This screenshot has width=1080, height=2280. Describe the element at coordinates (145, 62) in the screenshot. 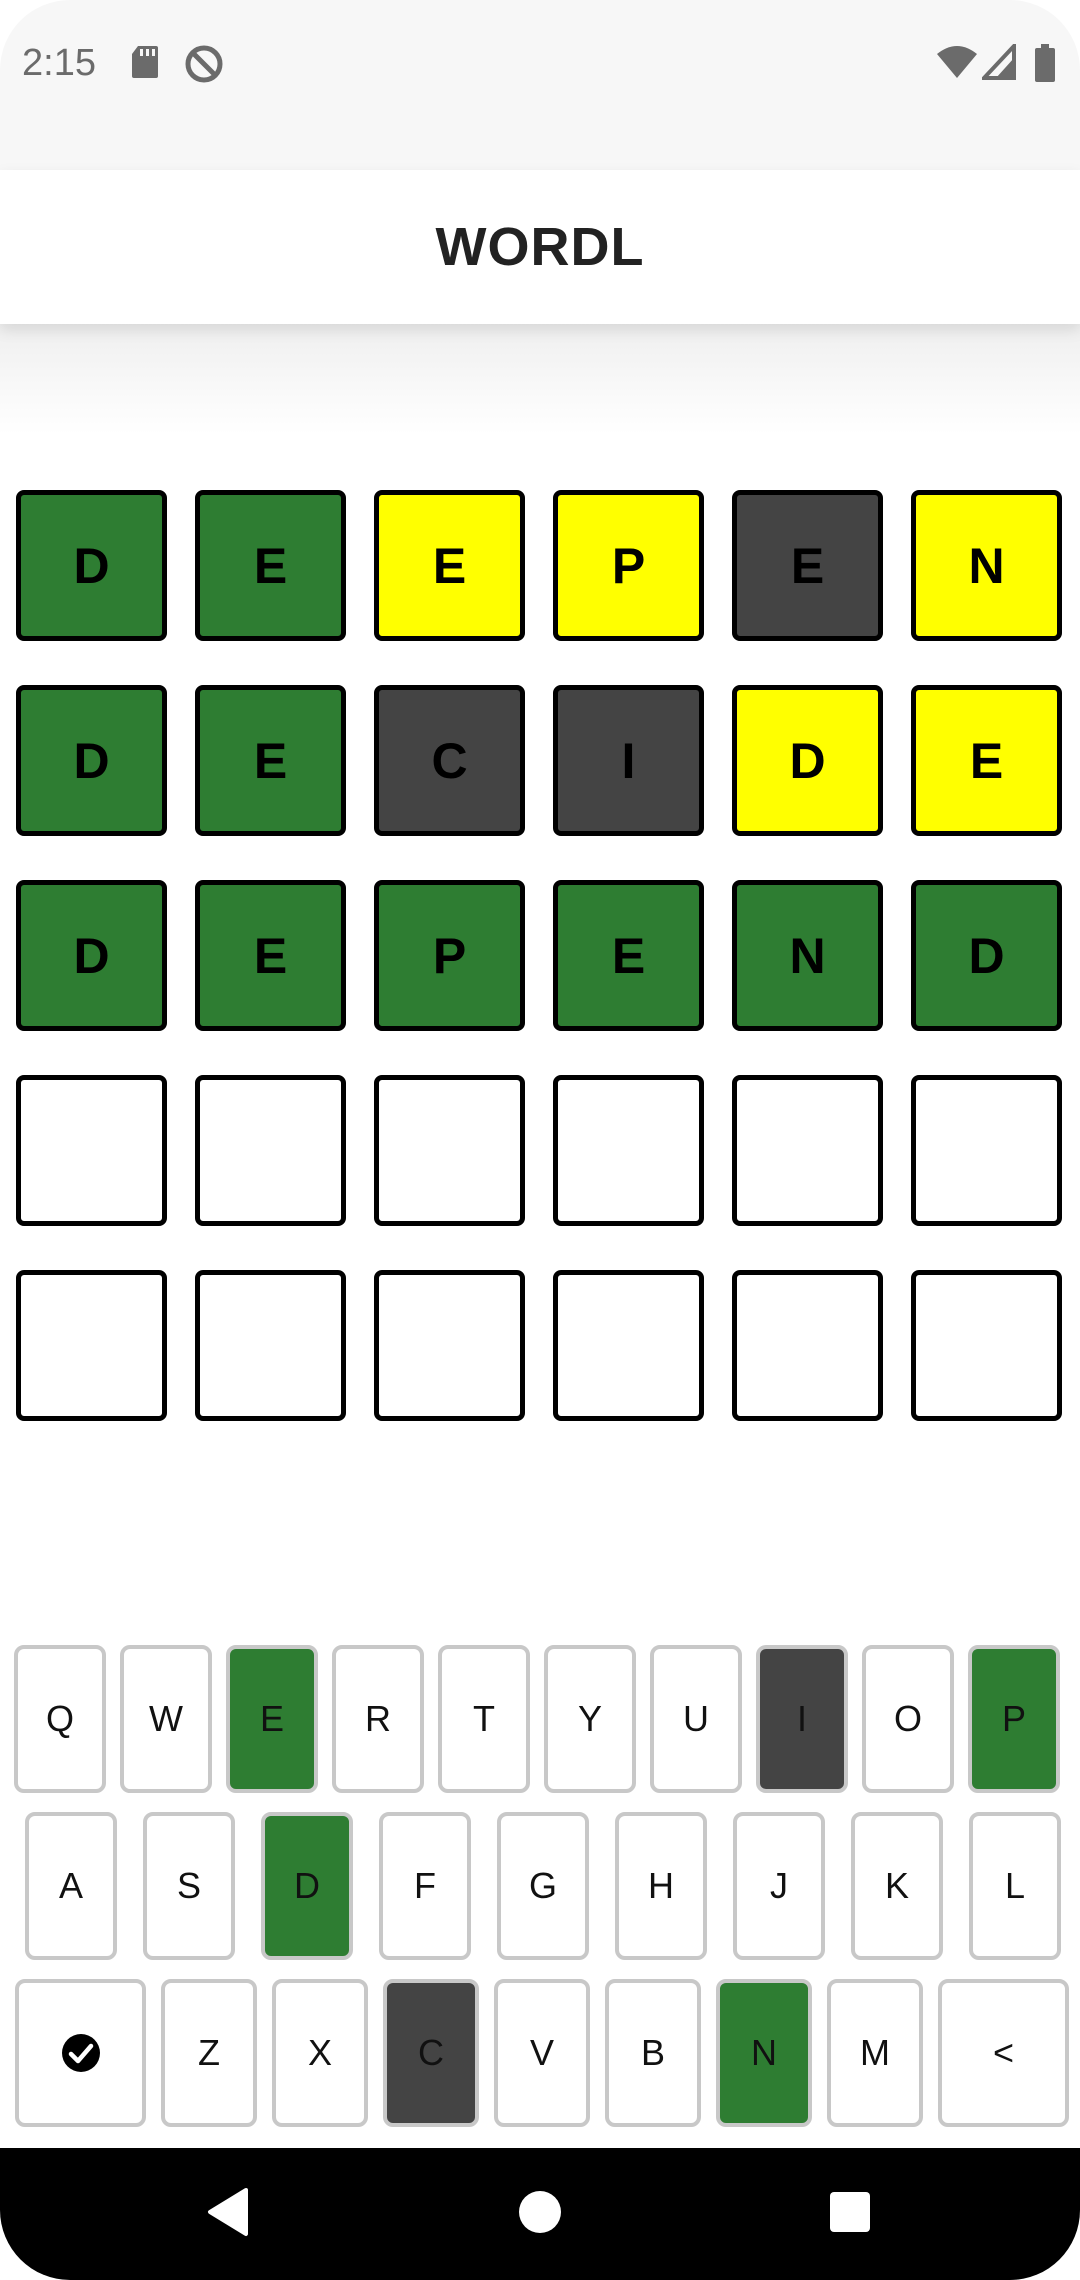

I see `sd-card-icon` at that location.